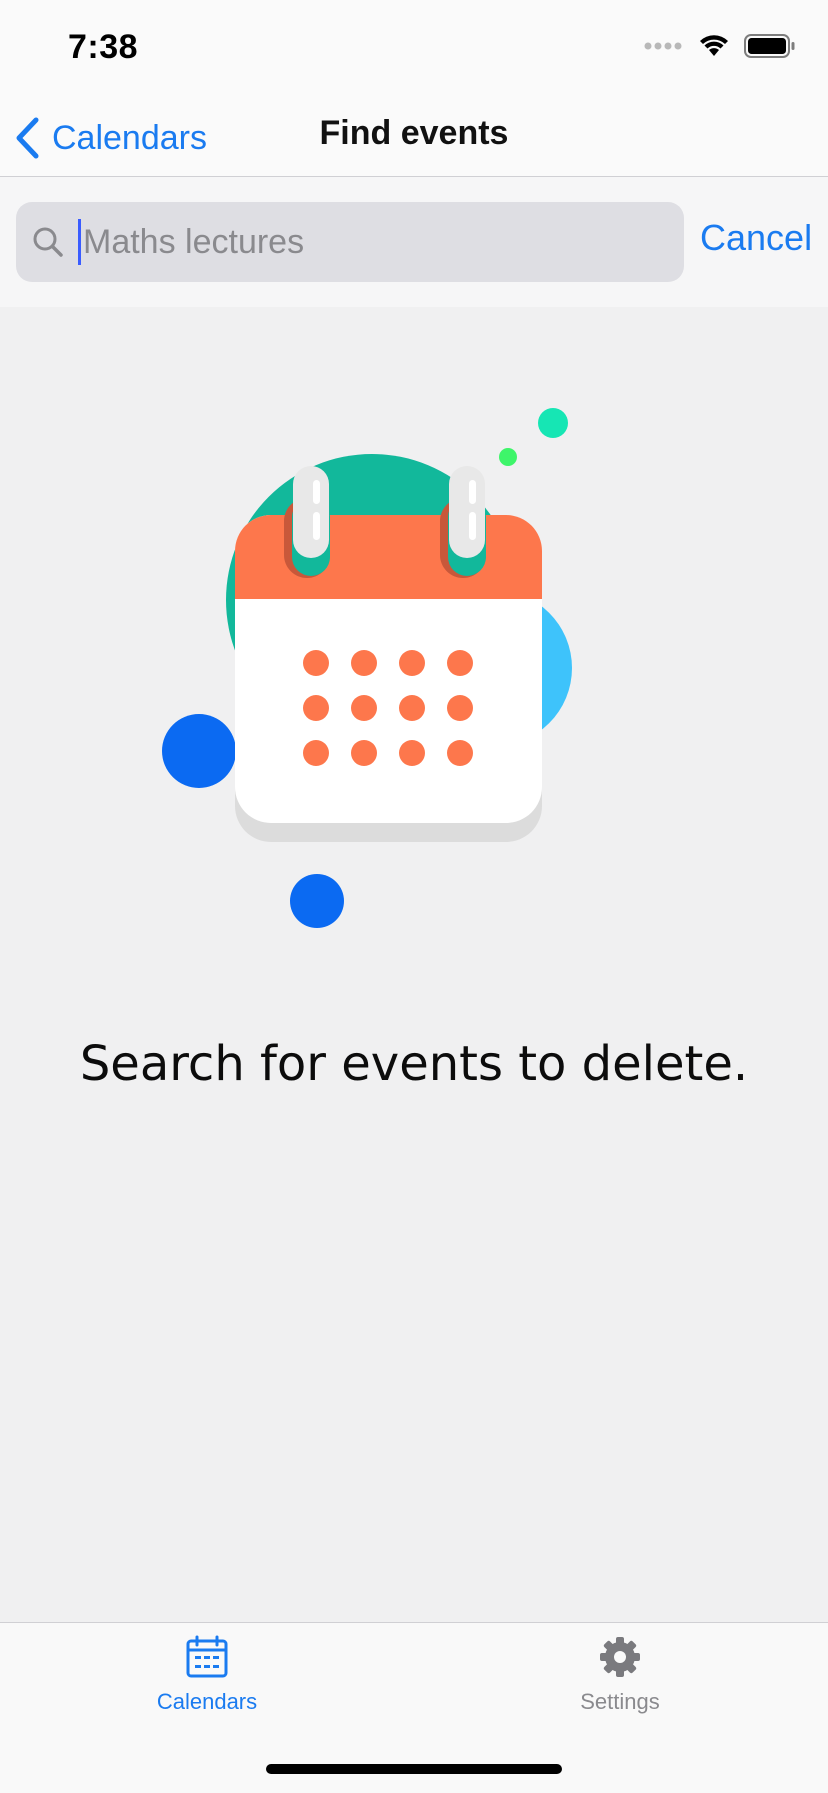  Describe the element at coordinates (79, 242) in the screenshot. I see `text-cursor` at that location.